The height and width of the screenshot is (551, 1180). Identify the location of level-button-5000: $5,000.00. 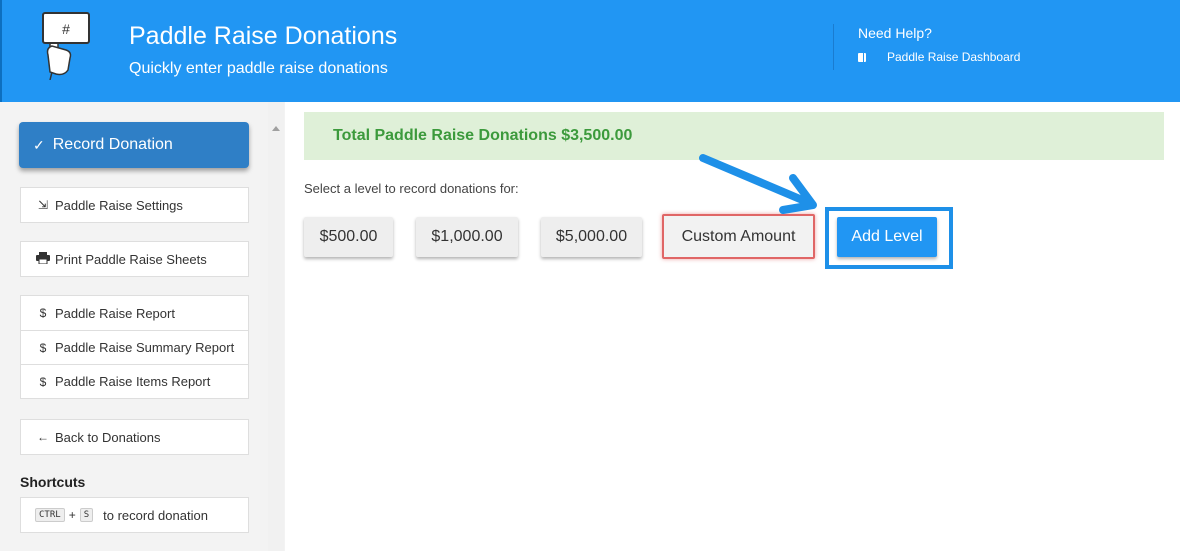
(591, 237).